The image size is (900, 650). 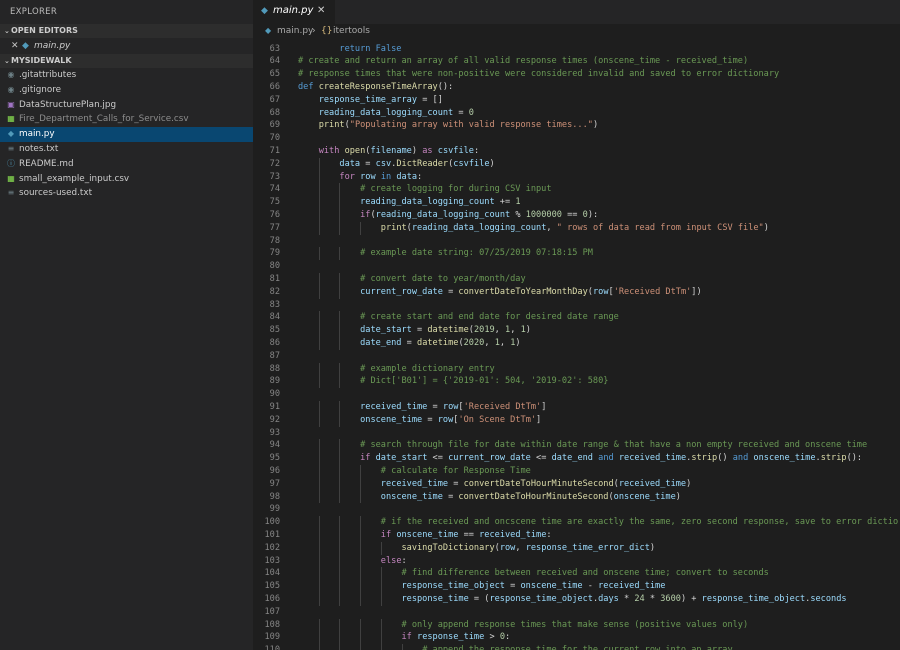 I want to click on code-token: row, so click(x=368, y=176).